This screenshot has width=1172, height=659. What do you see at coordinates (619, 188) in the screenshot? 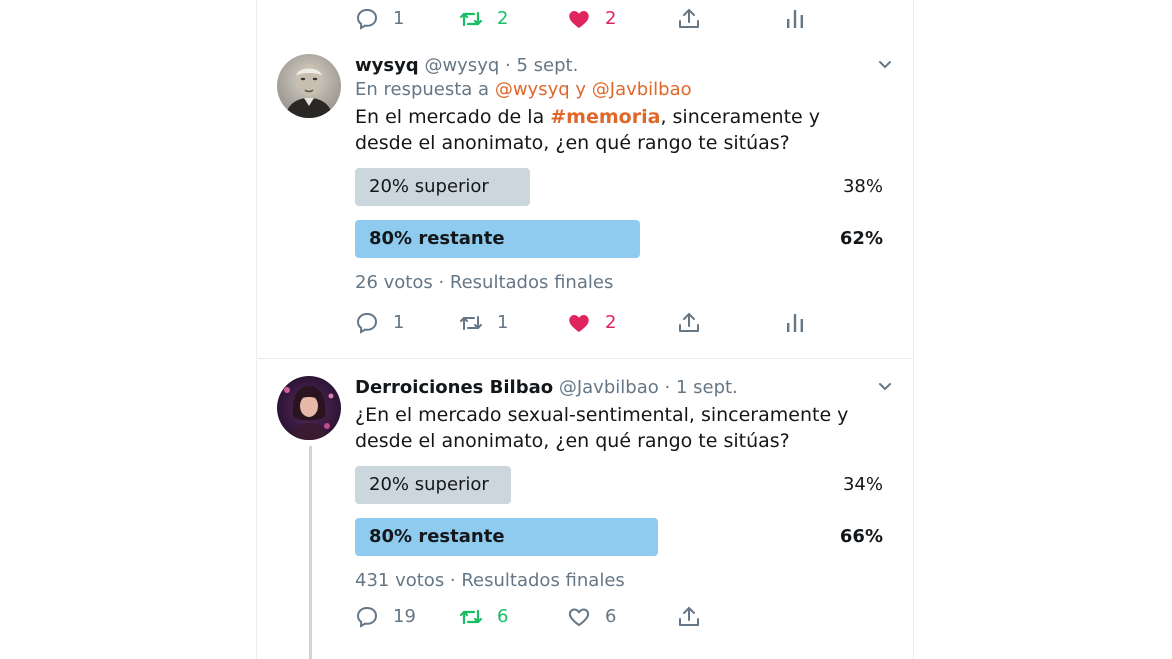
I see `poll-option: 20% superior 38%` at bounding box center [619, 188].